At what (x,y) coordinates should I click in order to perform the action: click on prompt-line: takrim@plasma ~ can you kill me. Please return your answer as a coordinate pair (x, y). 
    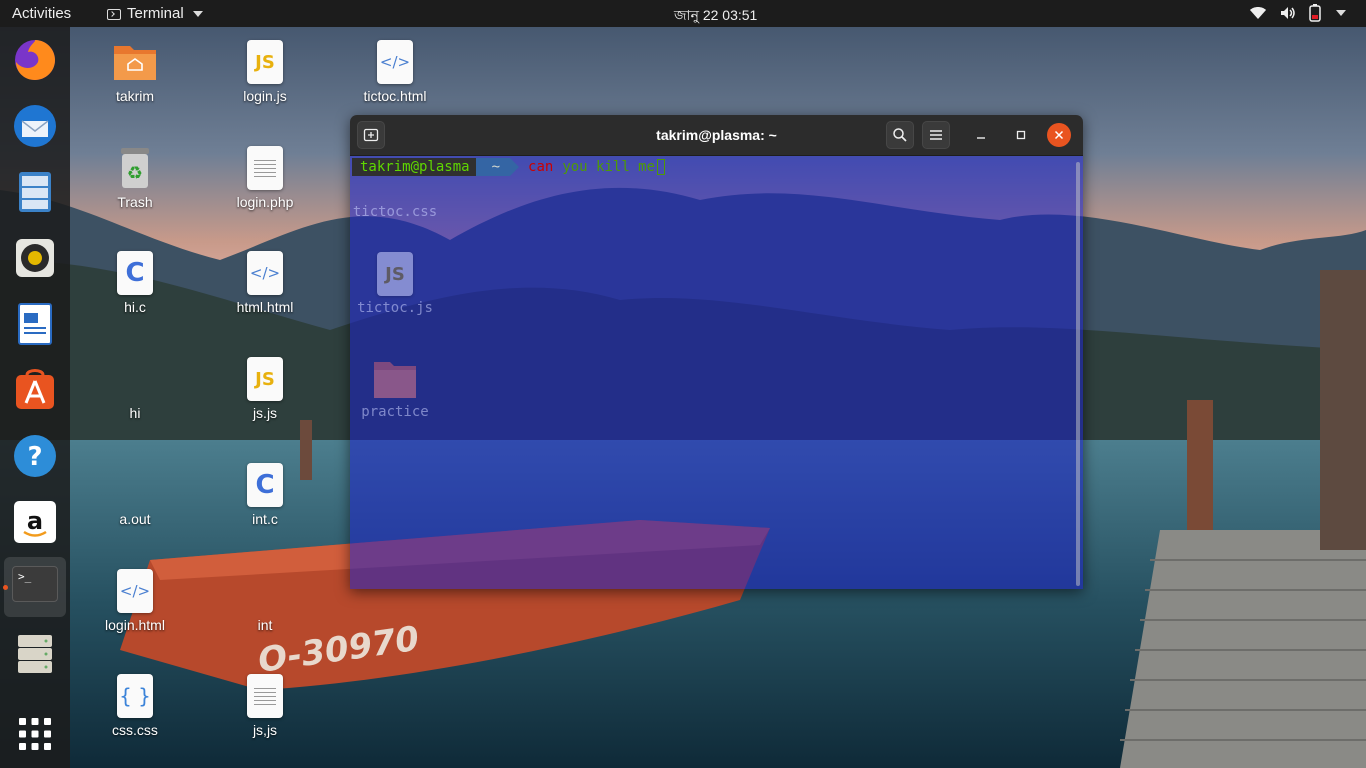
    Looking at the image, I should click on (509, 167).